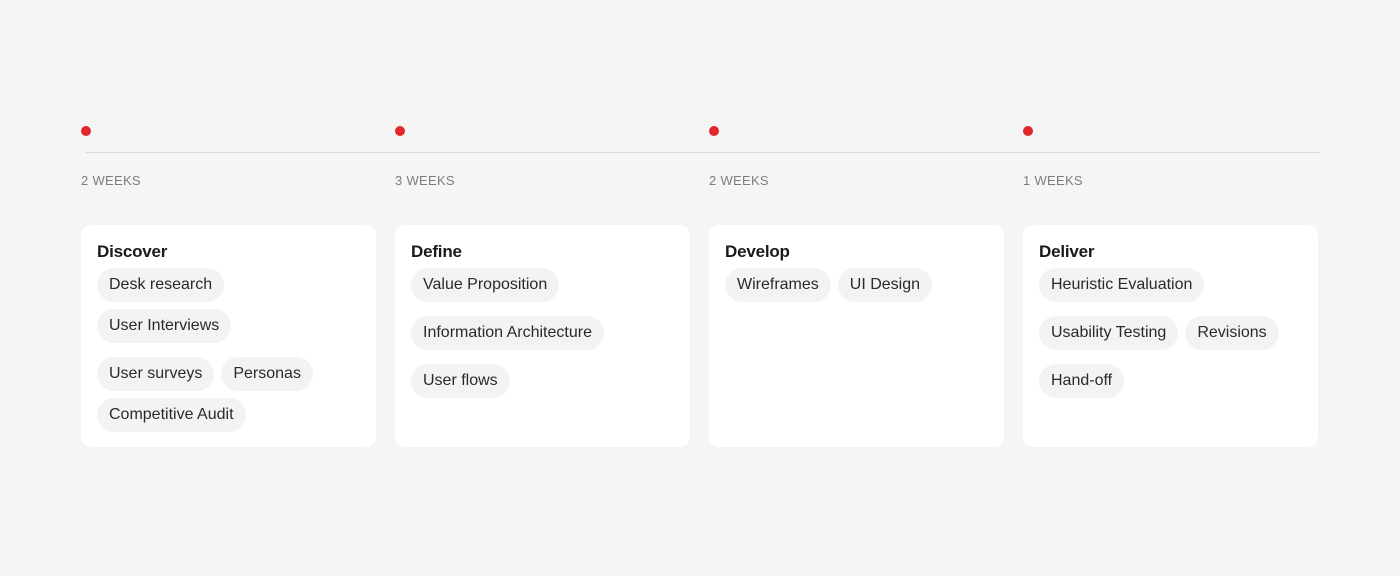 The width and height of the screenshot is (1400, 576). What do you see at coordinates (703, 152) in the screenshot?
I see `timeline-line` at bounding box center [703, 152].